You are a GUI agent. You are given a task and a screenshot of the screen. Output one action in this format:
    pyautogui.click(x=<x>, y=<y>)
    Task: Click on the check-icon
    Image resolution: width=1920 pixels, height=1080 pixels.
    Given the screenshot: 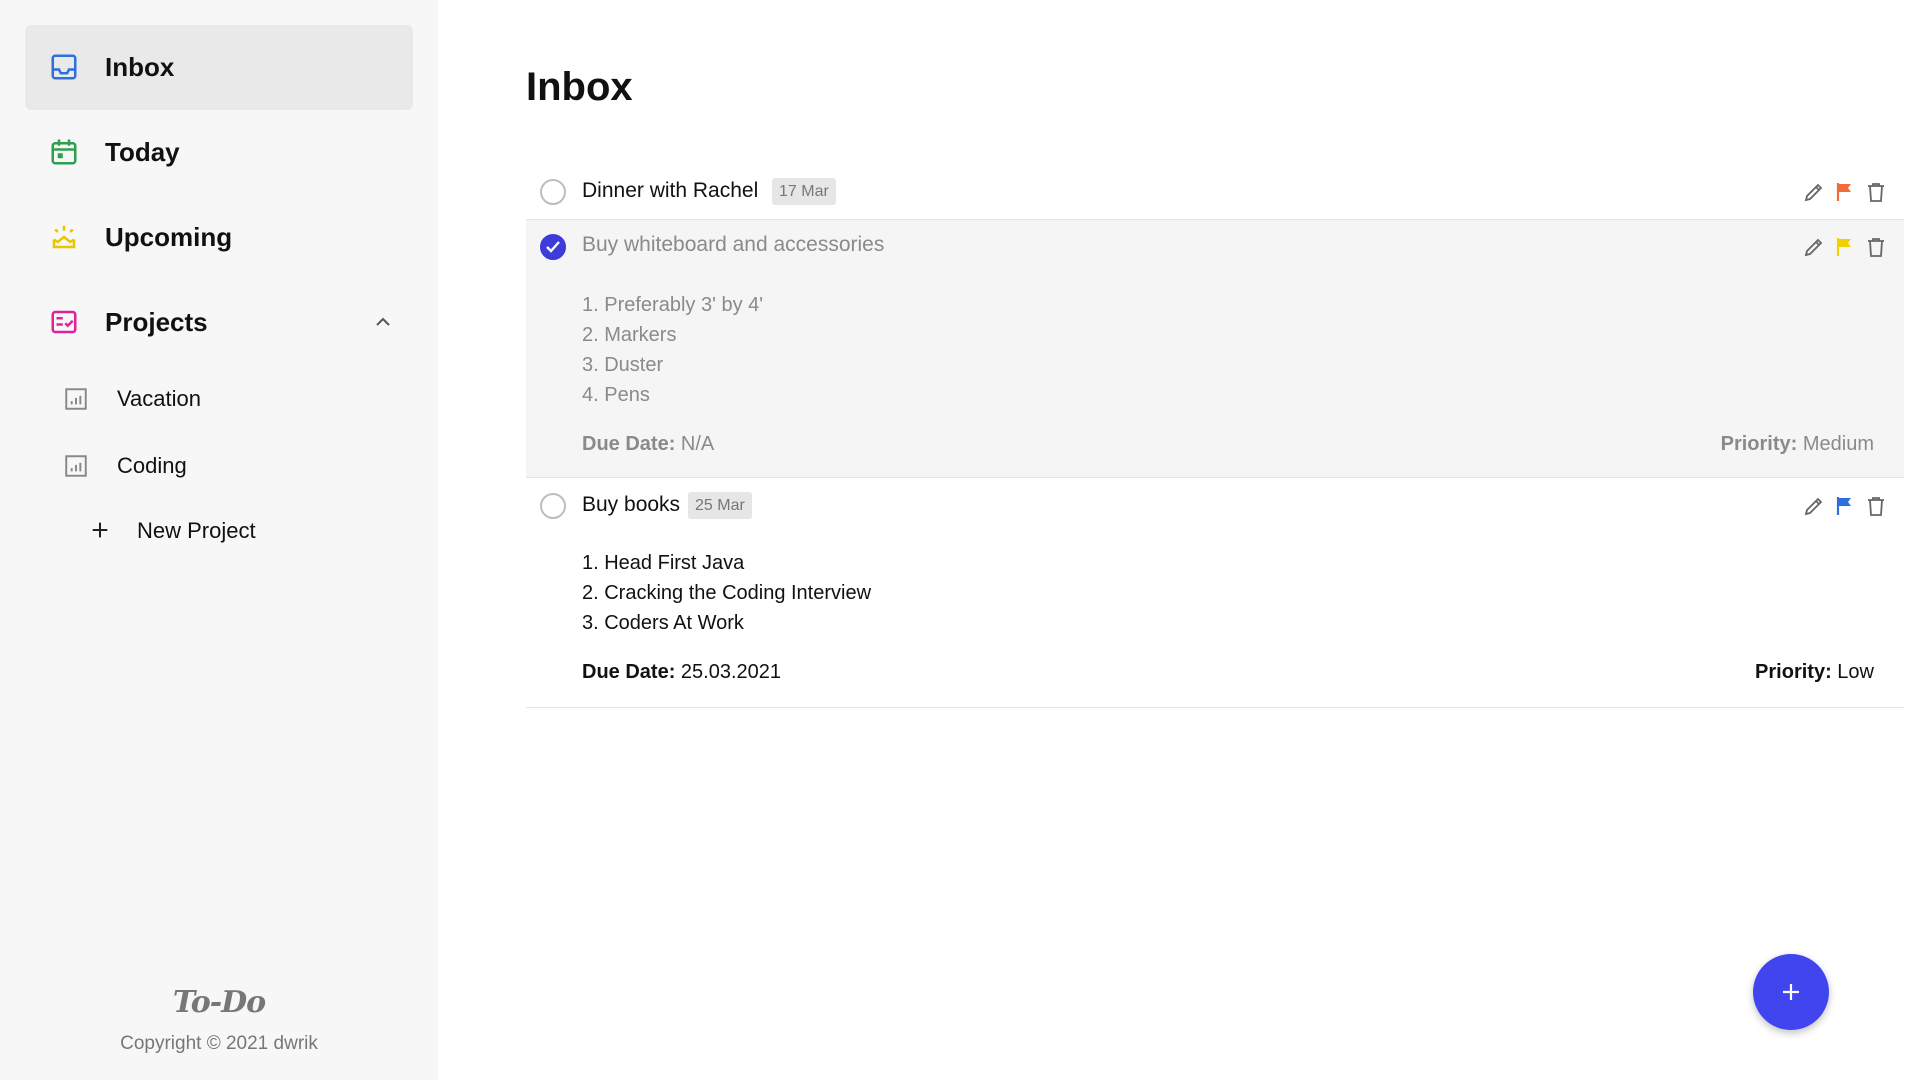 What is the action you would take?
    pyautogui.click(x=553, y=247)
    